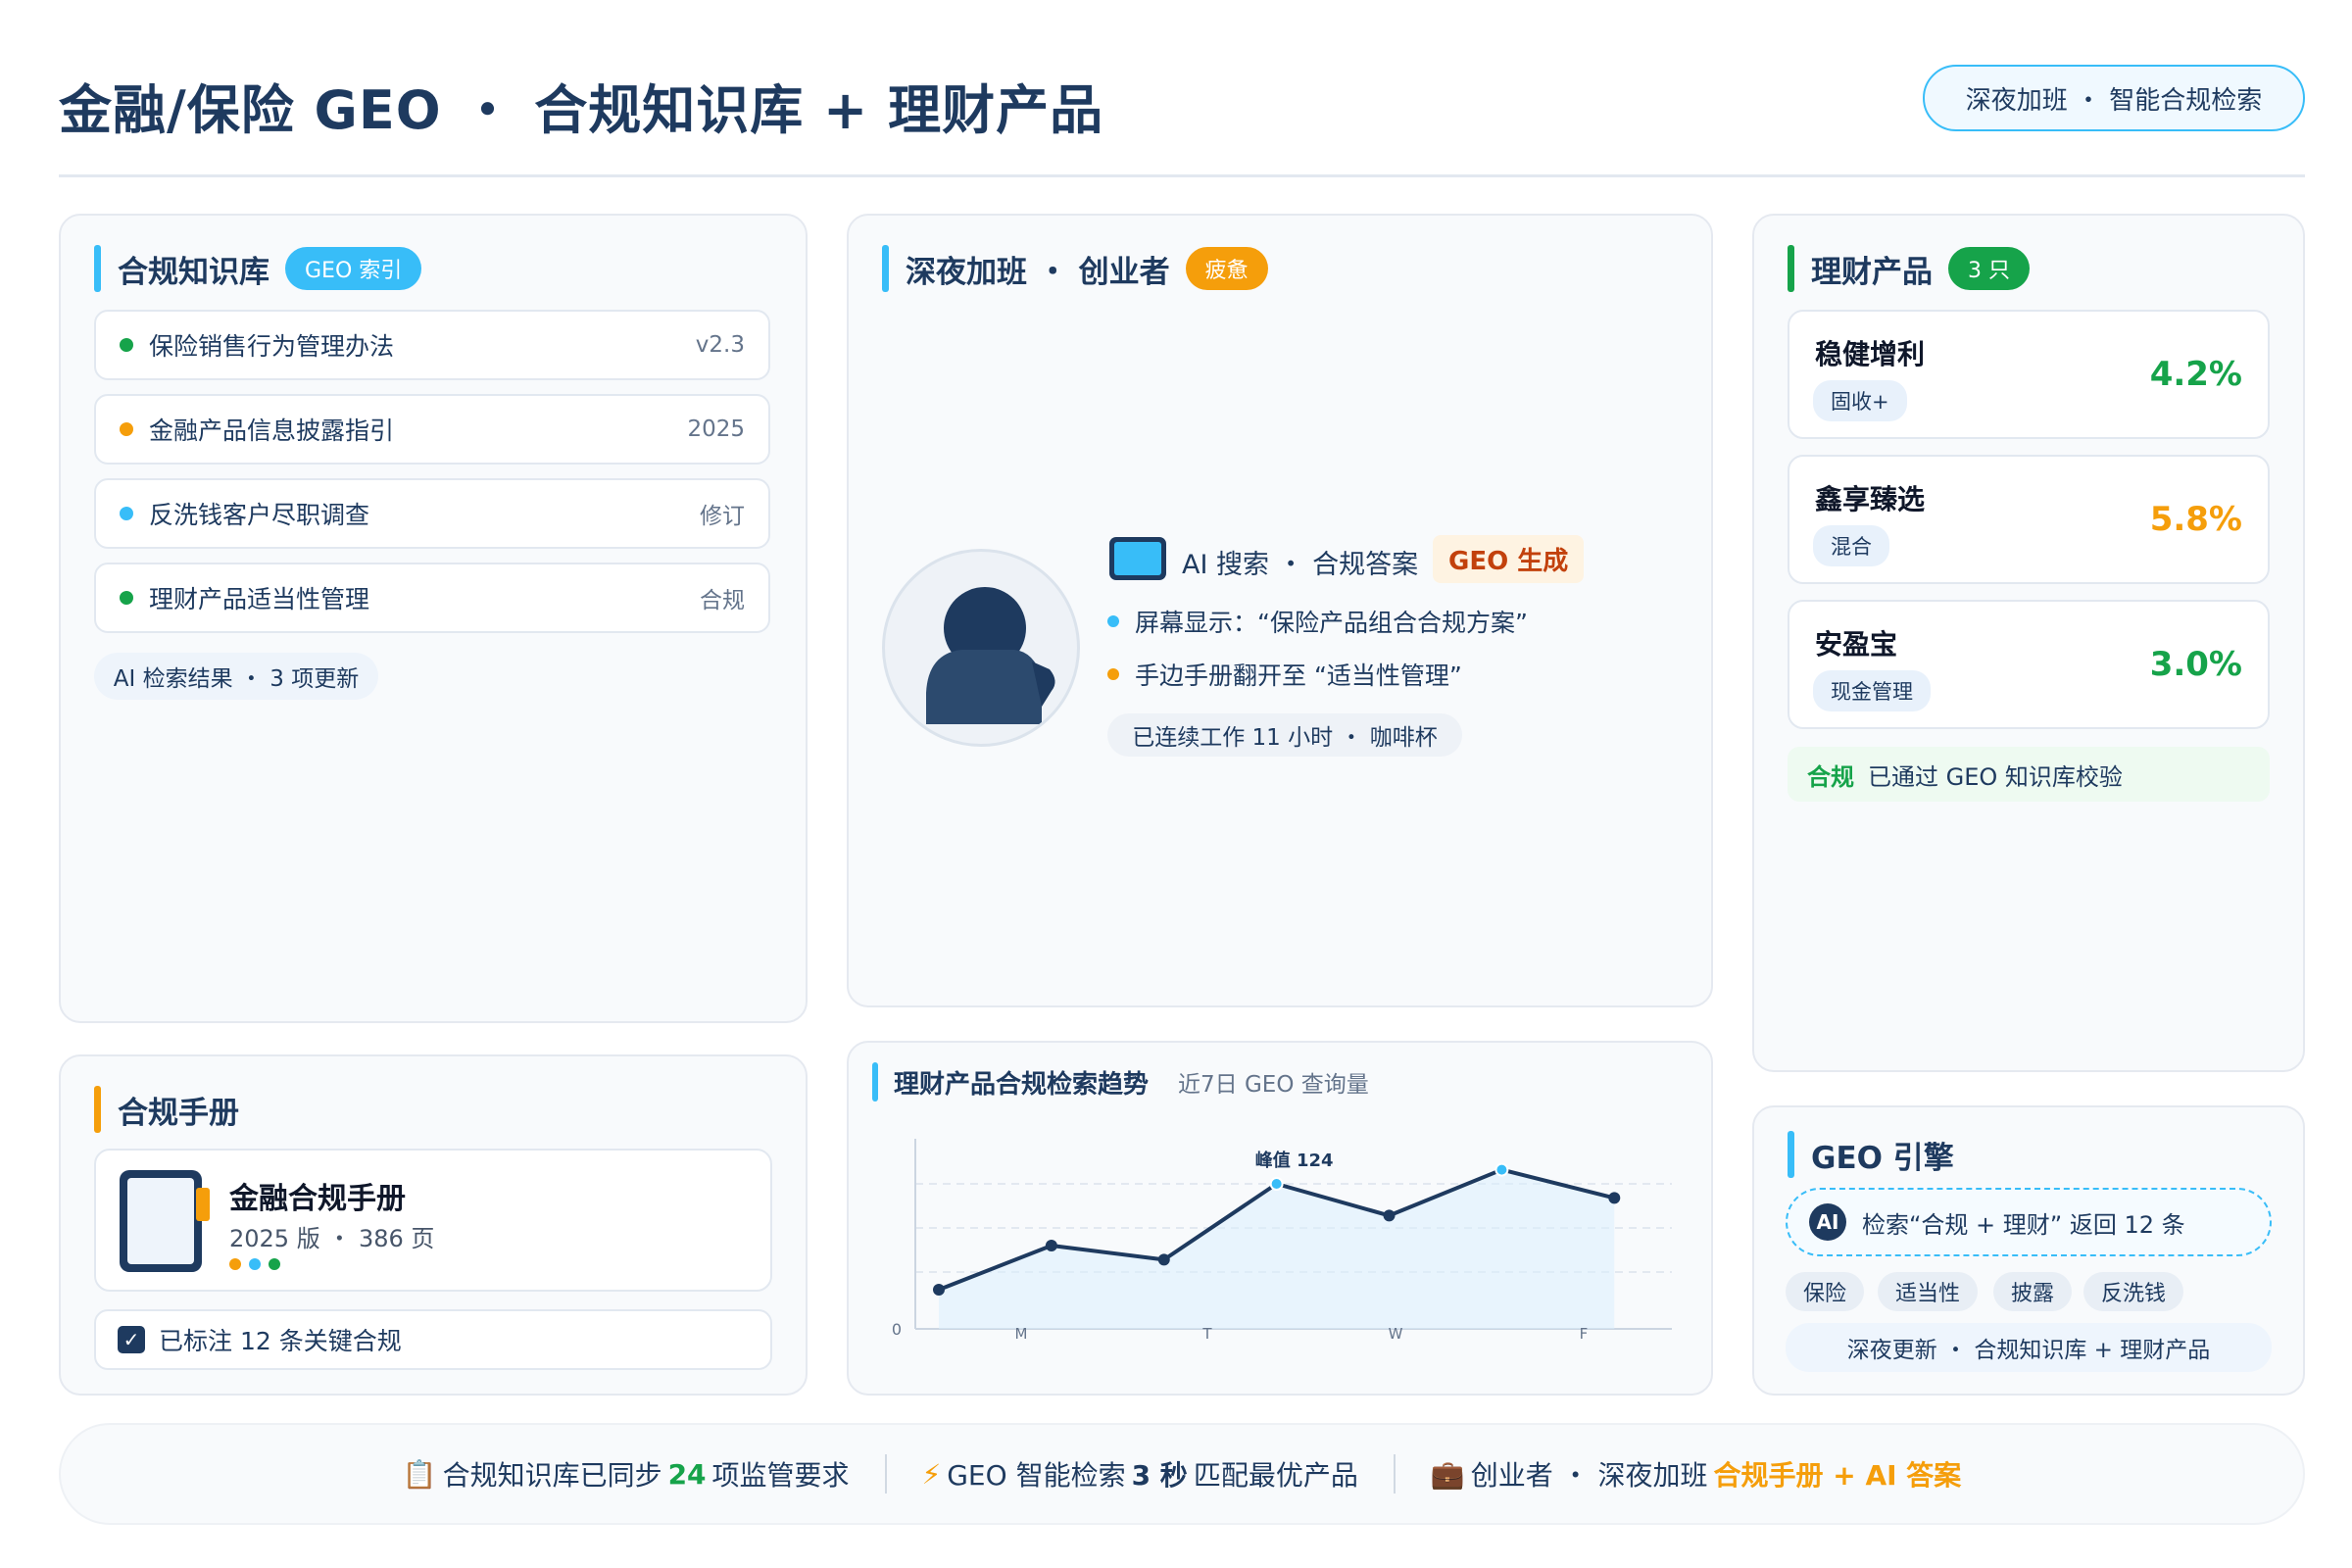  I want to click on footer-highlight: 合规手册 + AI 答案, so click(1837, 1475).